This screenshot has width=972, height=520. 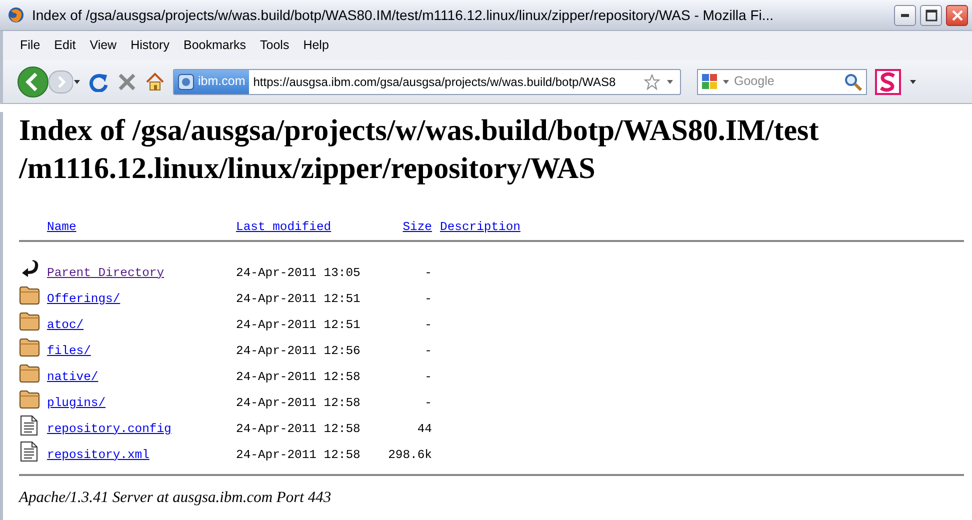 What do you see at coordinates (215, 45) in the screenshot?
I see `menu-item: Bookmarks` at bounding box center [215, 45].